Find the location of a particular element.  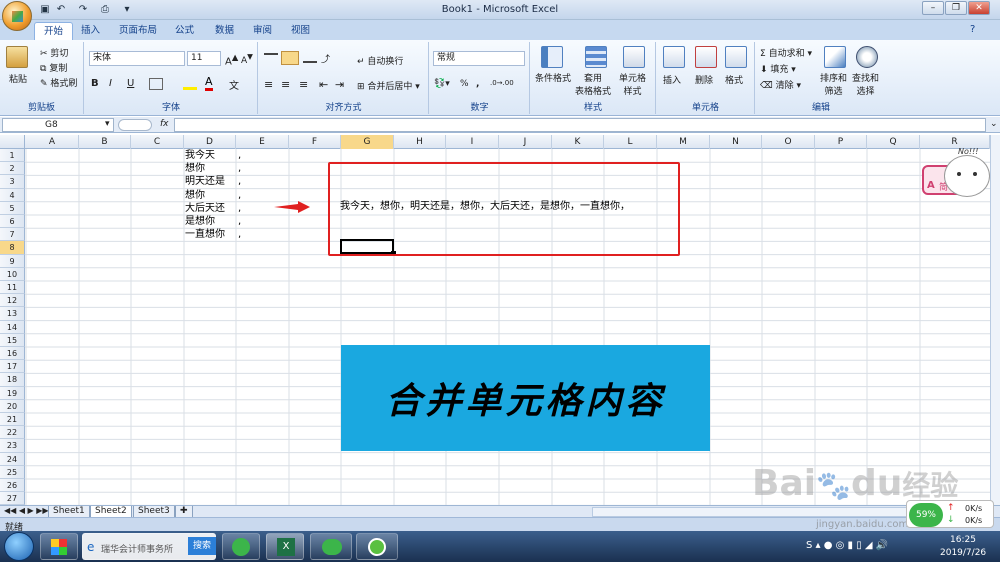

column-header-f: F is located at coordinates (315, 142).